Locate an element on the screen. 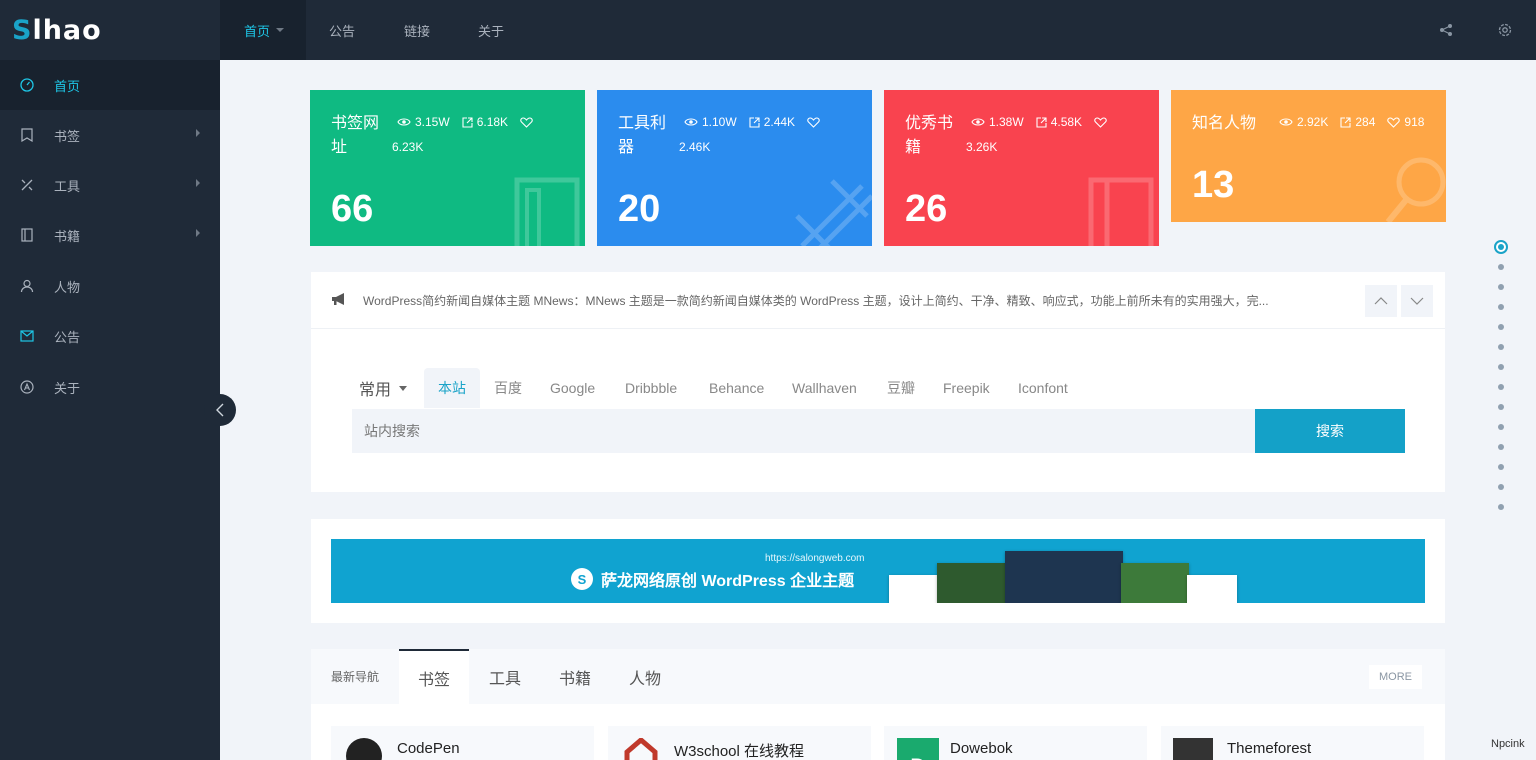 The width and height of the screenshot is (1536, 760). settings-icon is located at coordinates (1505, 30).